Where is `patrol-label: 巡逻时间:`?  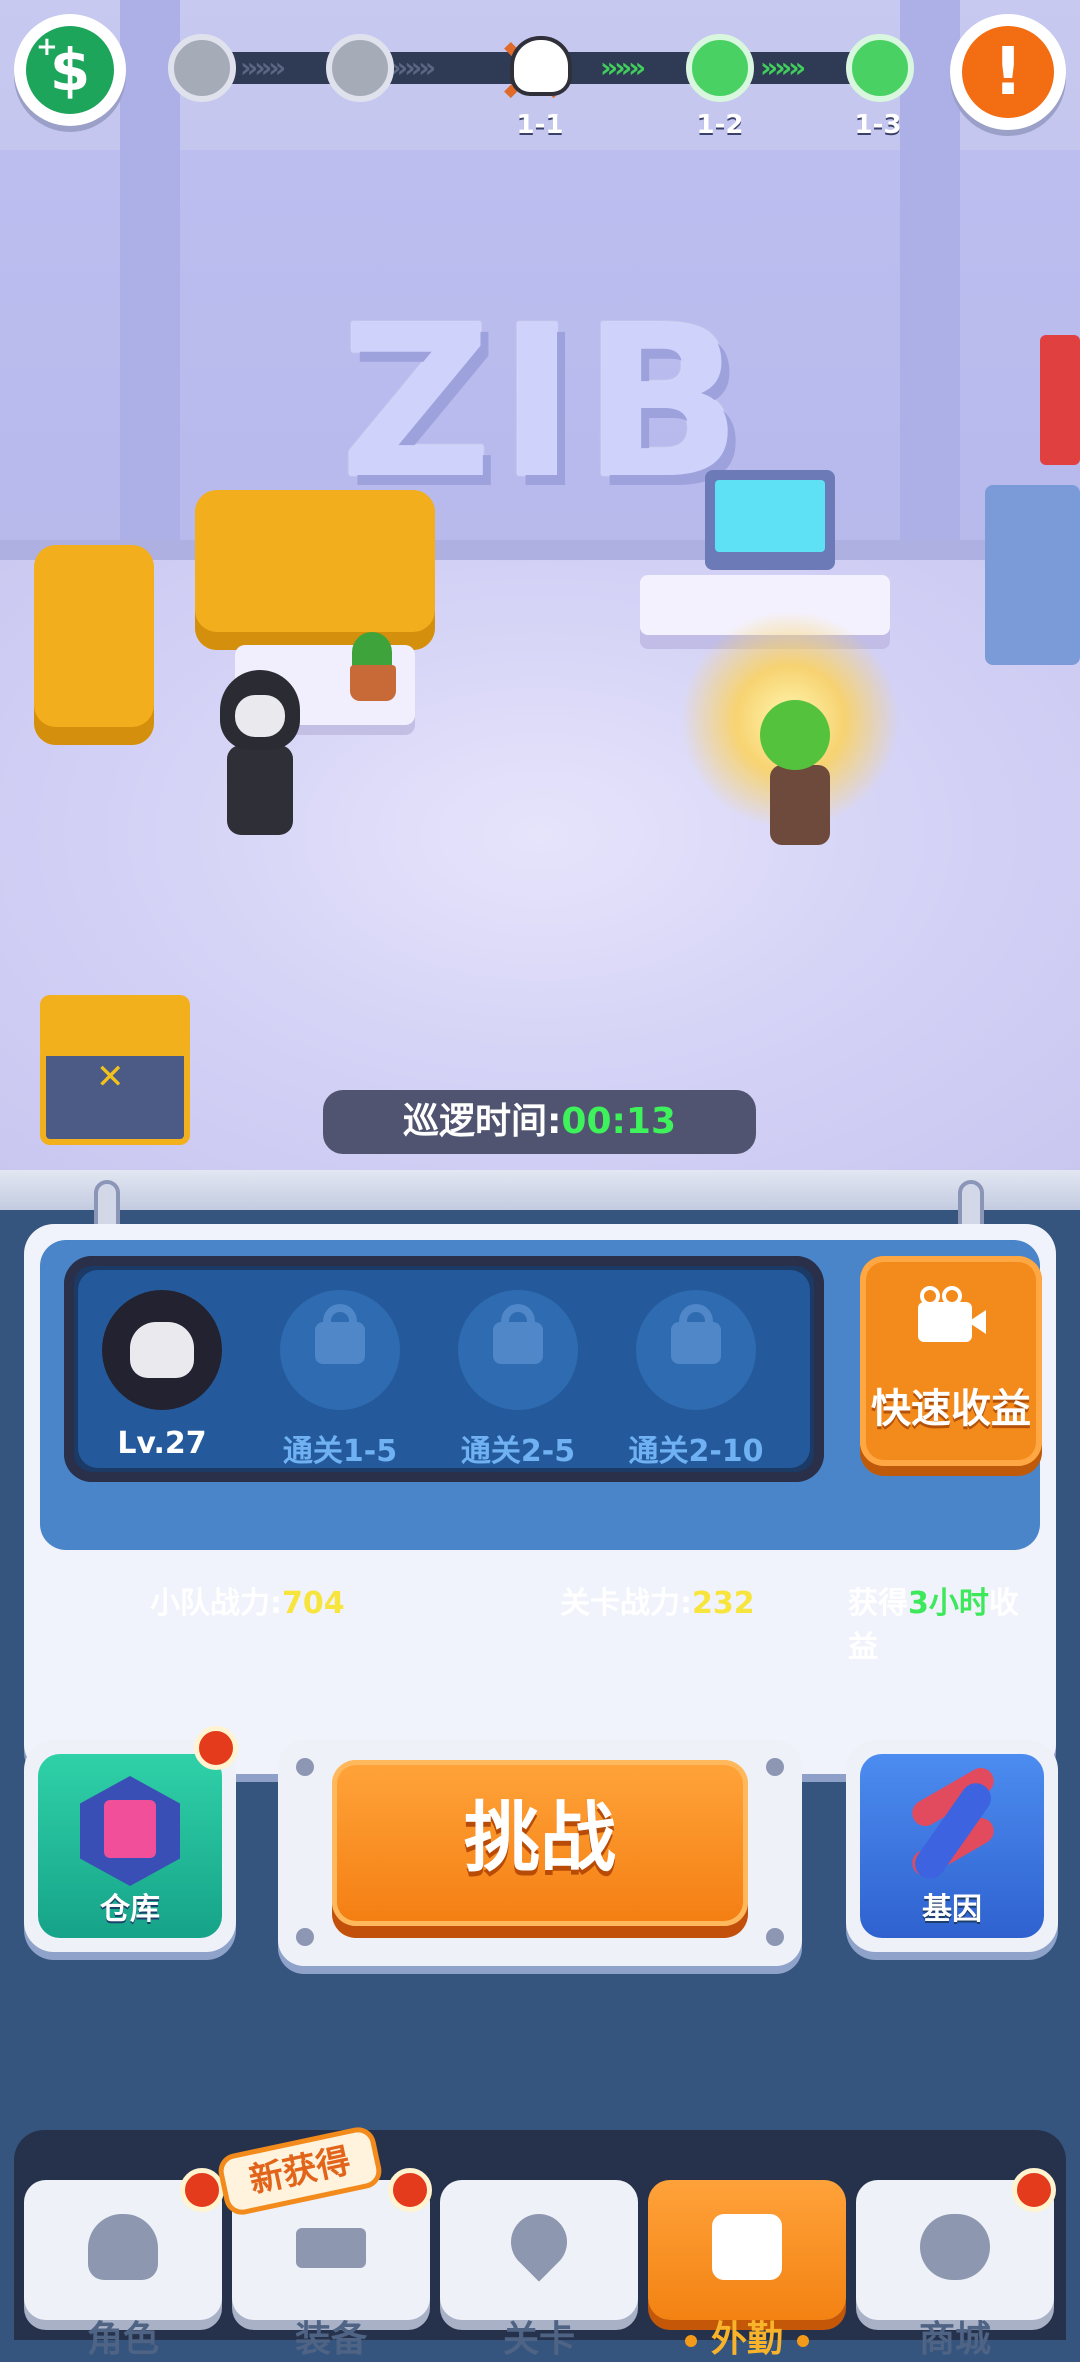
patrol-label: 巡逻时间: is located at coordinates (482, 1121).